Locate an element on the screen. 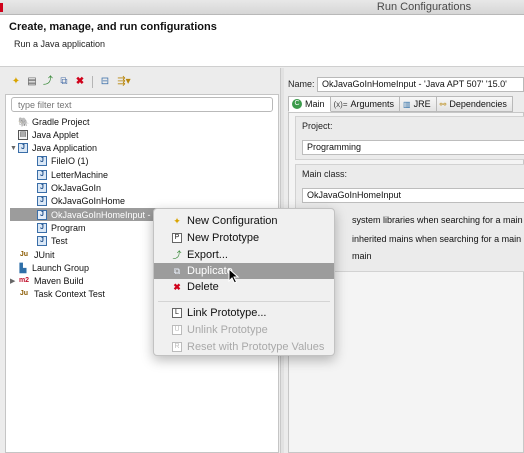 This screenshot has width=524, height=453. tab-dependencies-label: Dependencies is located at coordinates (478, 104).